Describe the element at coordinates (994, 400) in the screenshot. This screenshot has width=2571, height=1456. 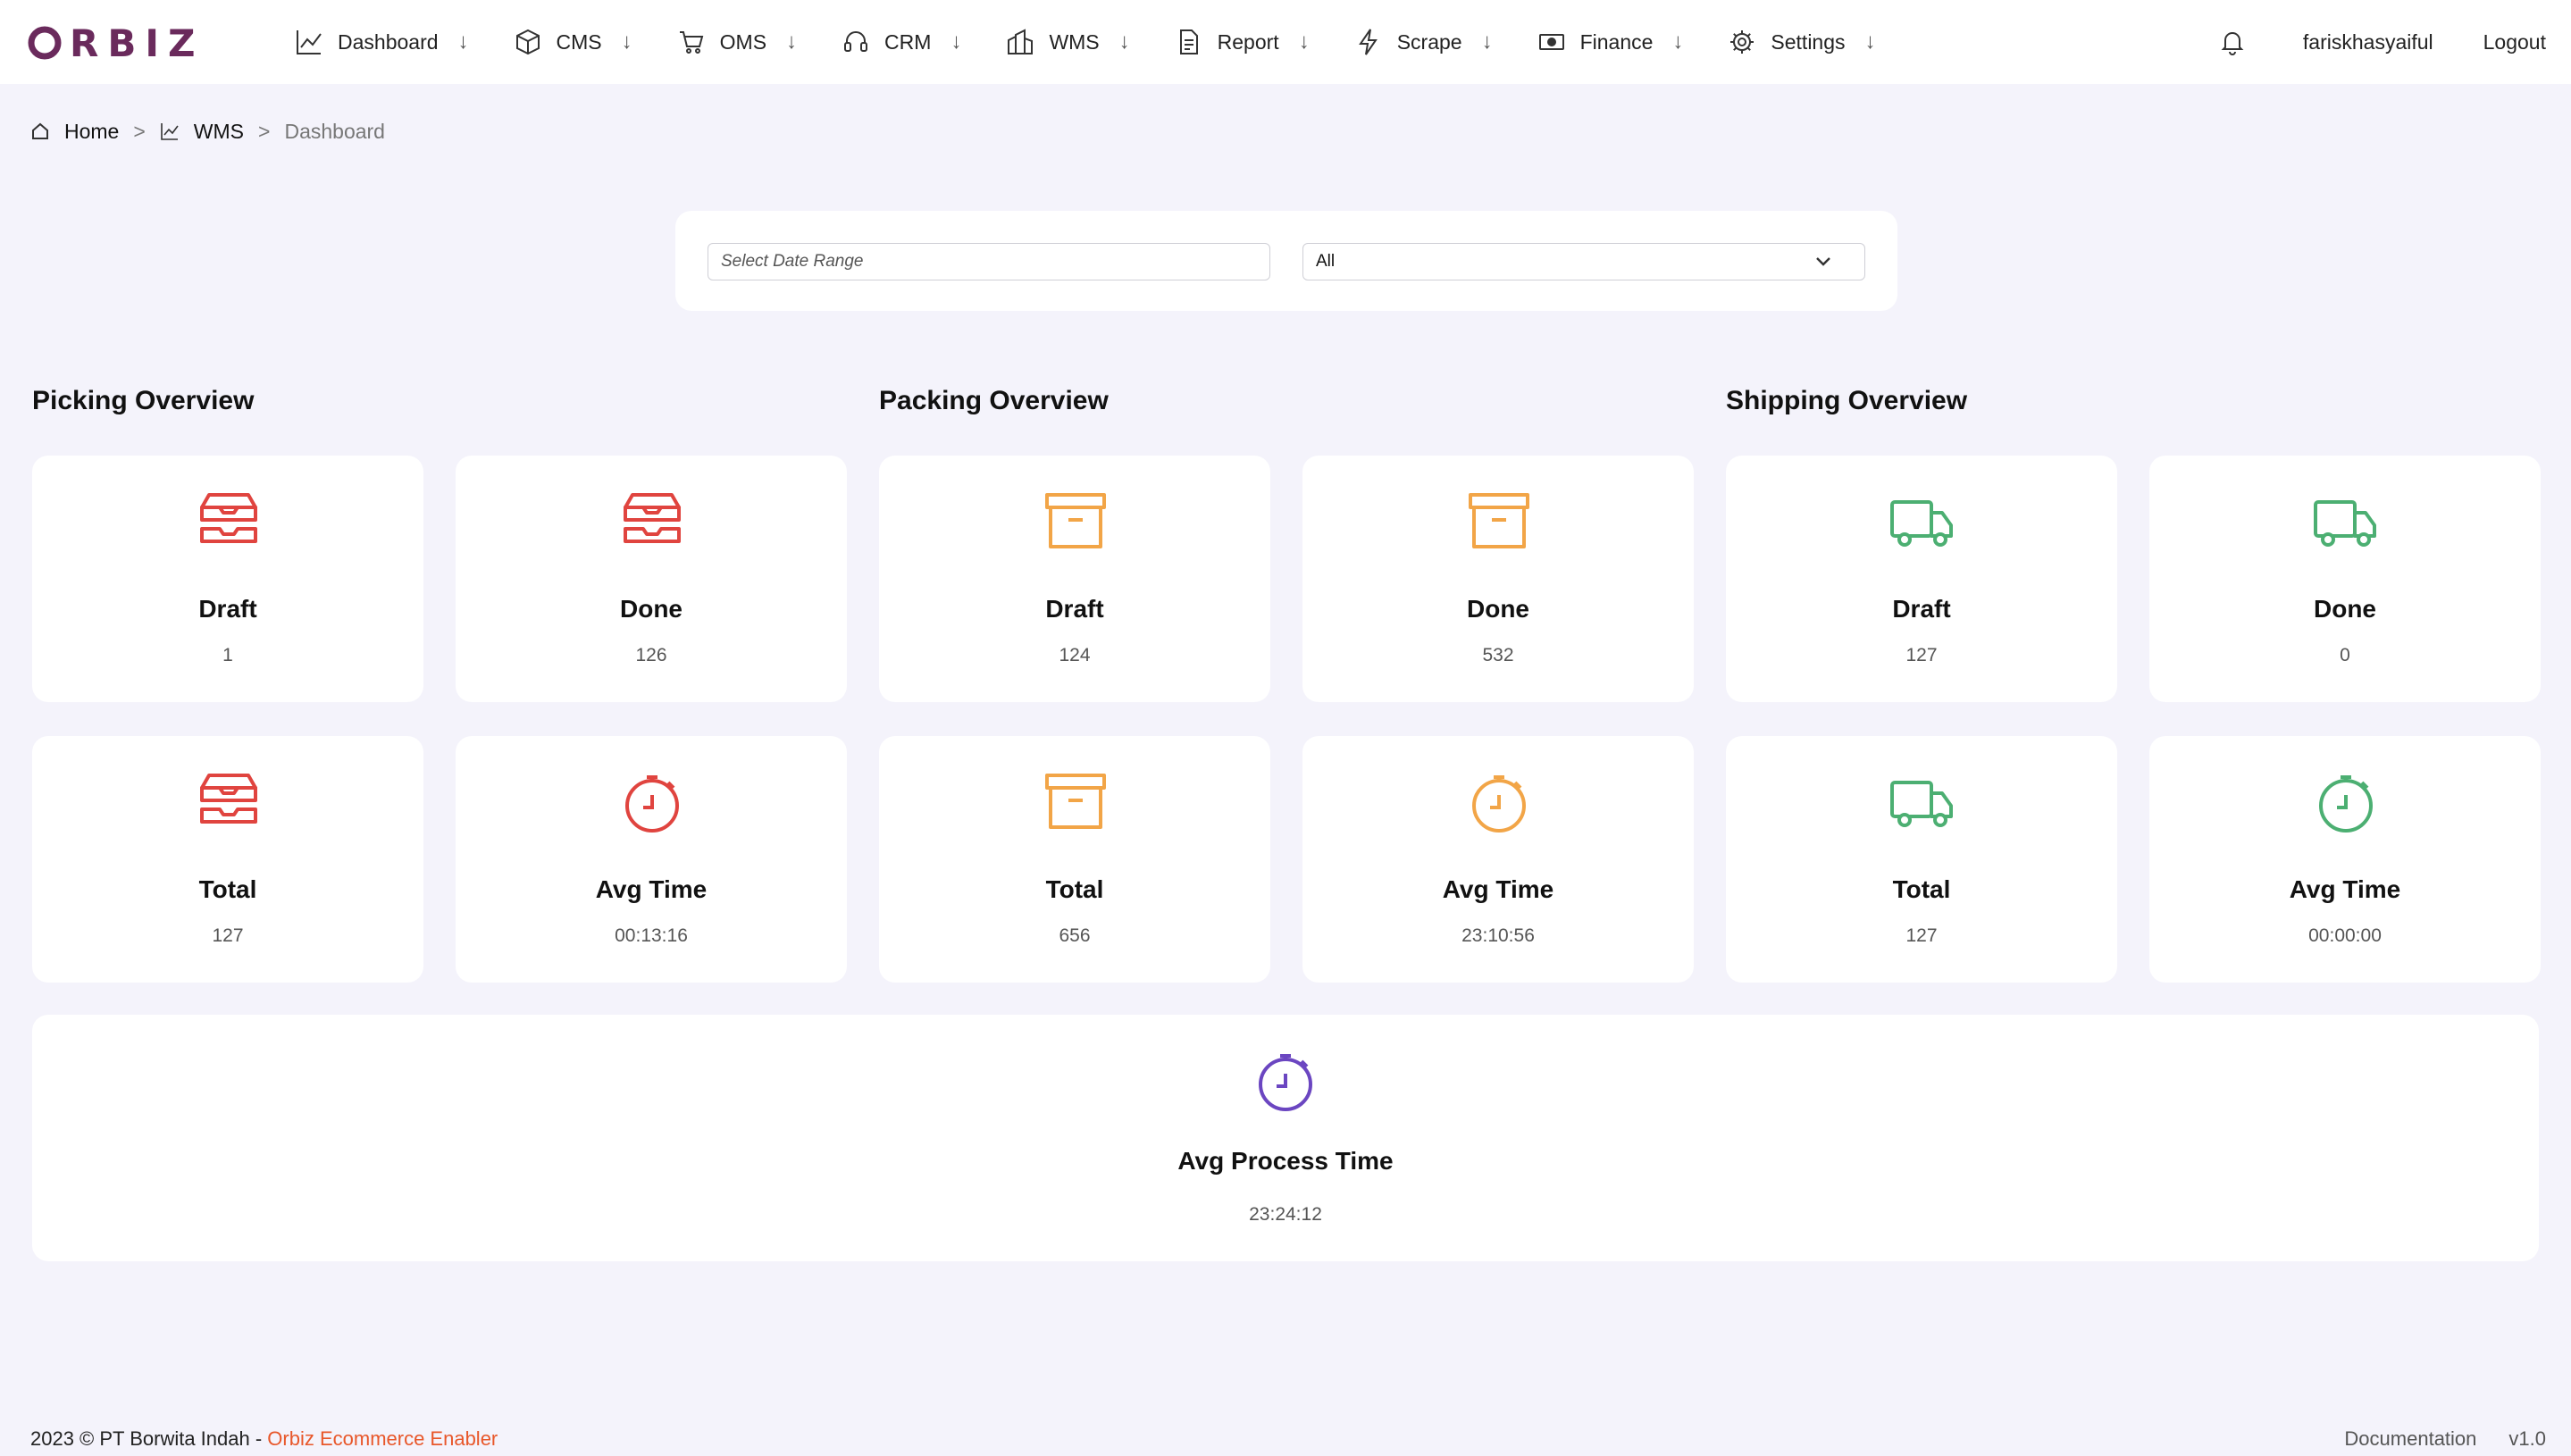
I see `packing-overview-title: Packing Overview` at that location.